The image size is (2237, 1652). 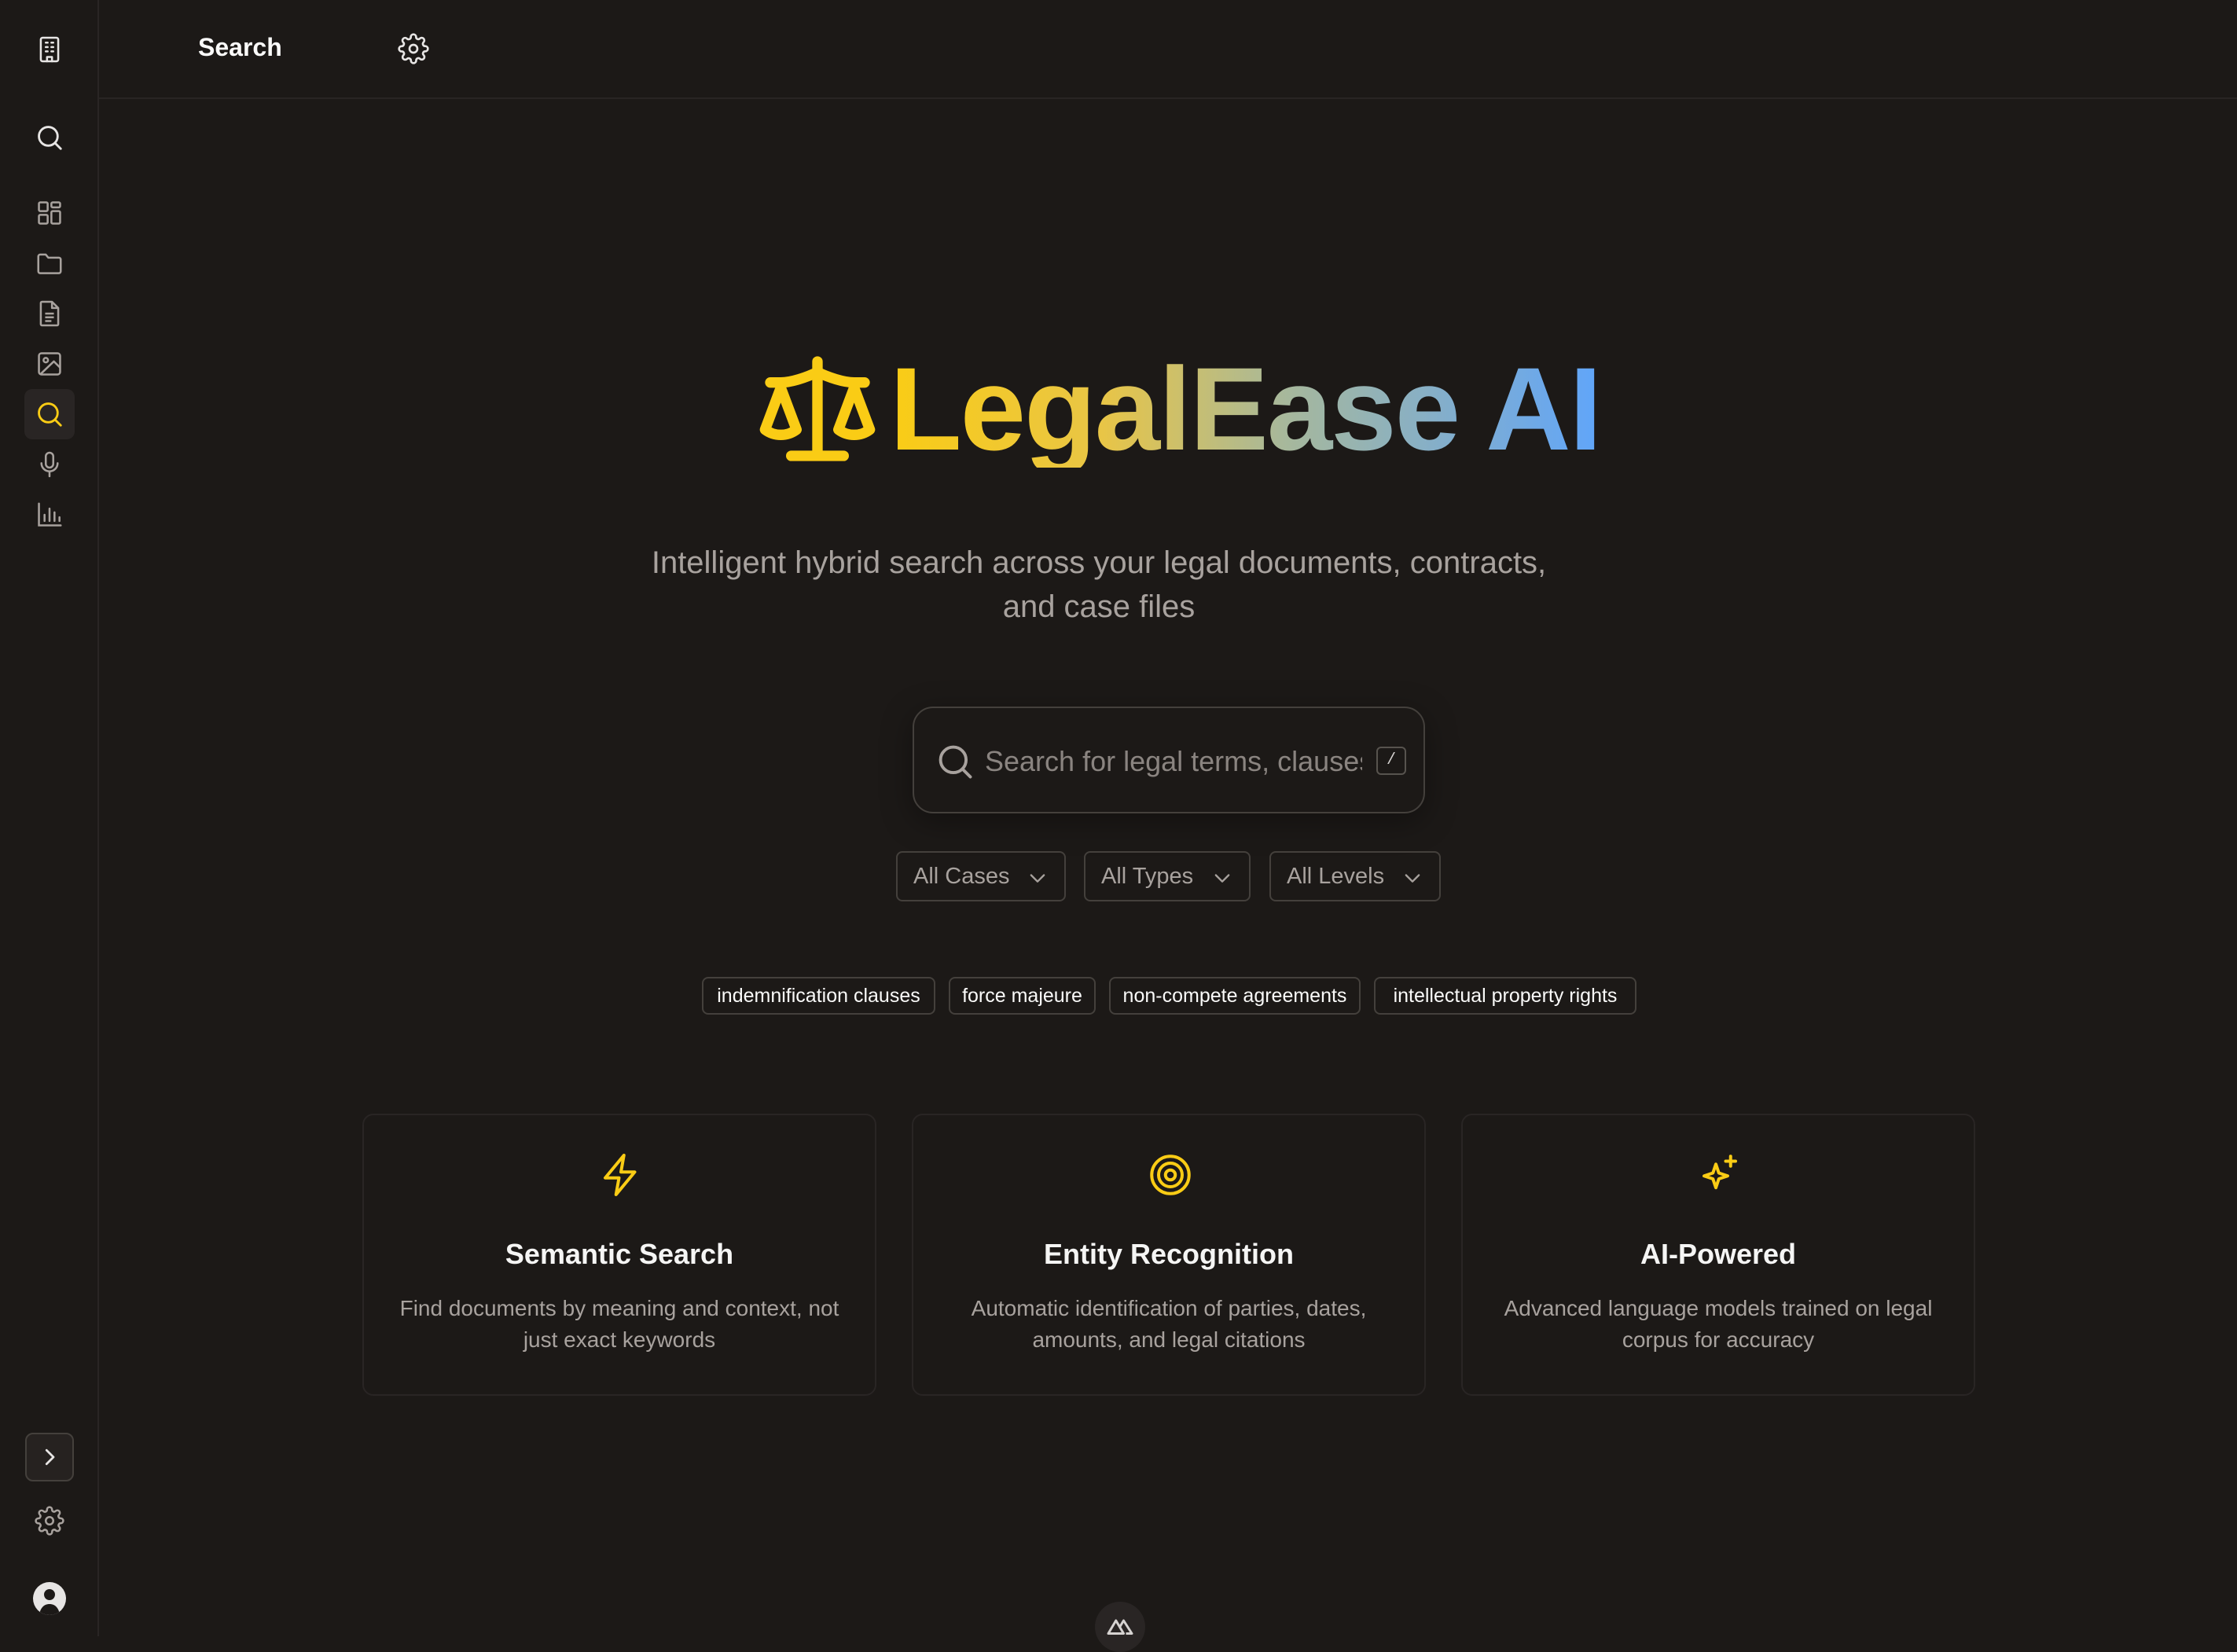 I want to click on document-icon, so click(x=49, y=314).